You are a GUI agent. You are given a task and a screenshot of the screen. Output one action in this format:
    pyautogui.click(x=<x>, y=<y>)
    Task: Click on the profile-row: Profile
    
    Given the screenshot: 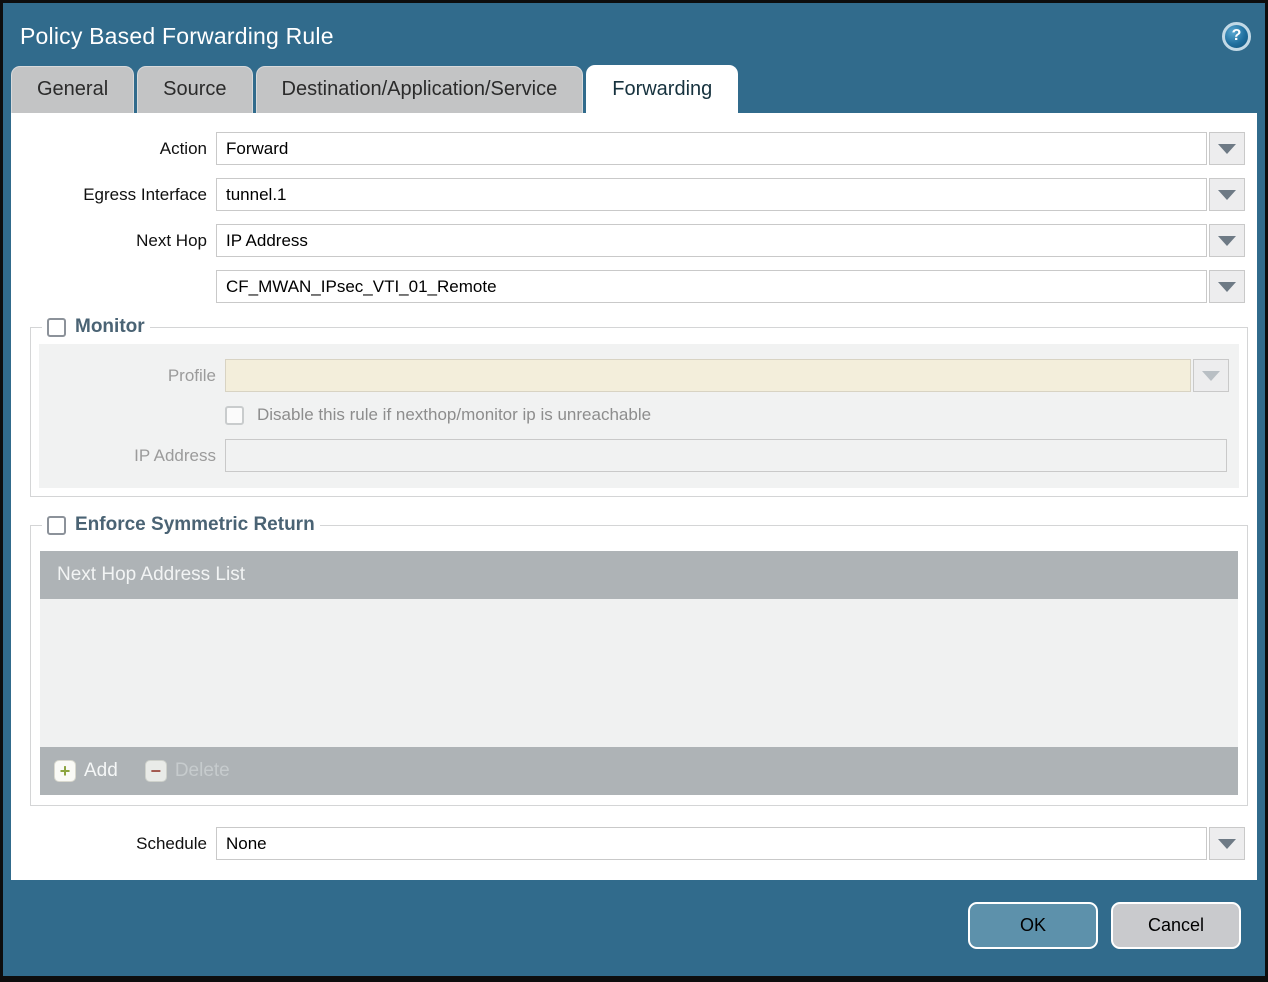 What is the action you would take?
    pyautogui.click(x=634, y=375)
    